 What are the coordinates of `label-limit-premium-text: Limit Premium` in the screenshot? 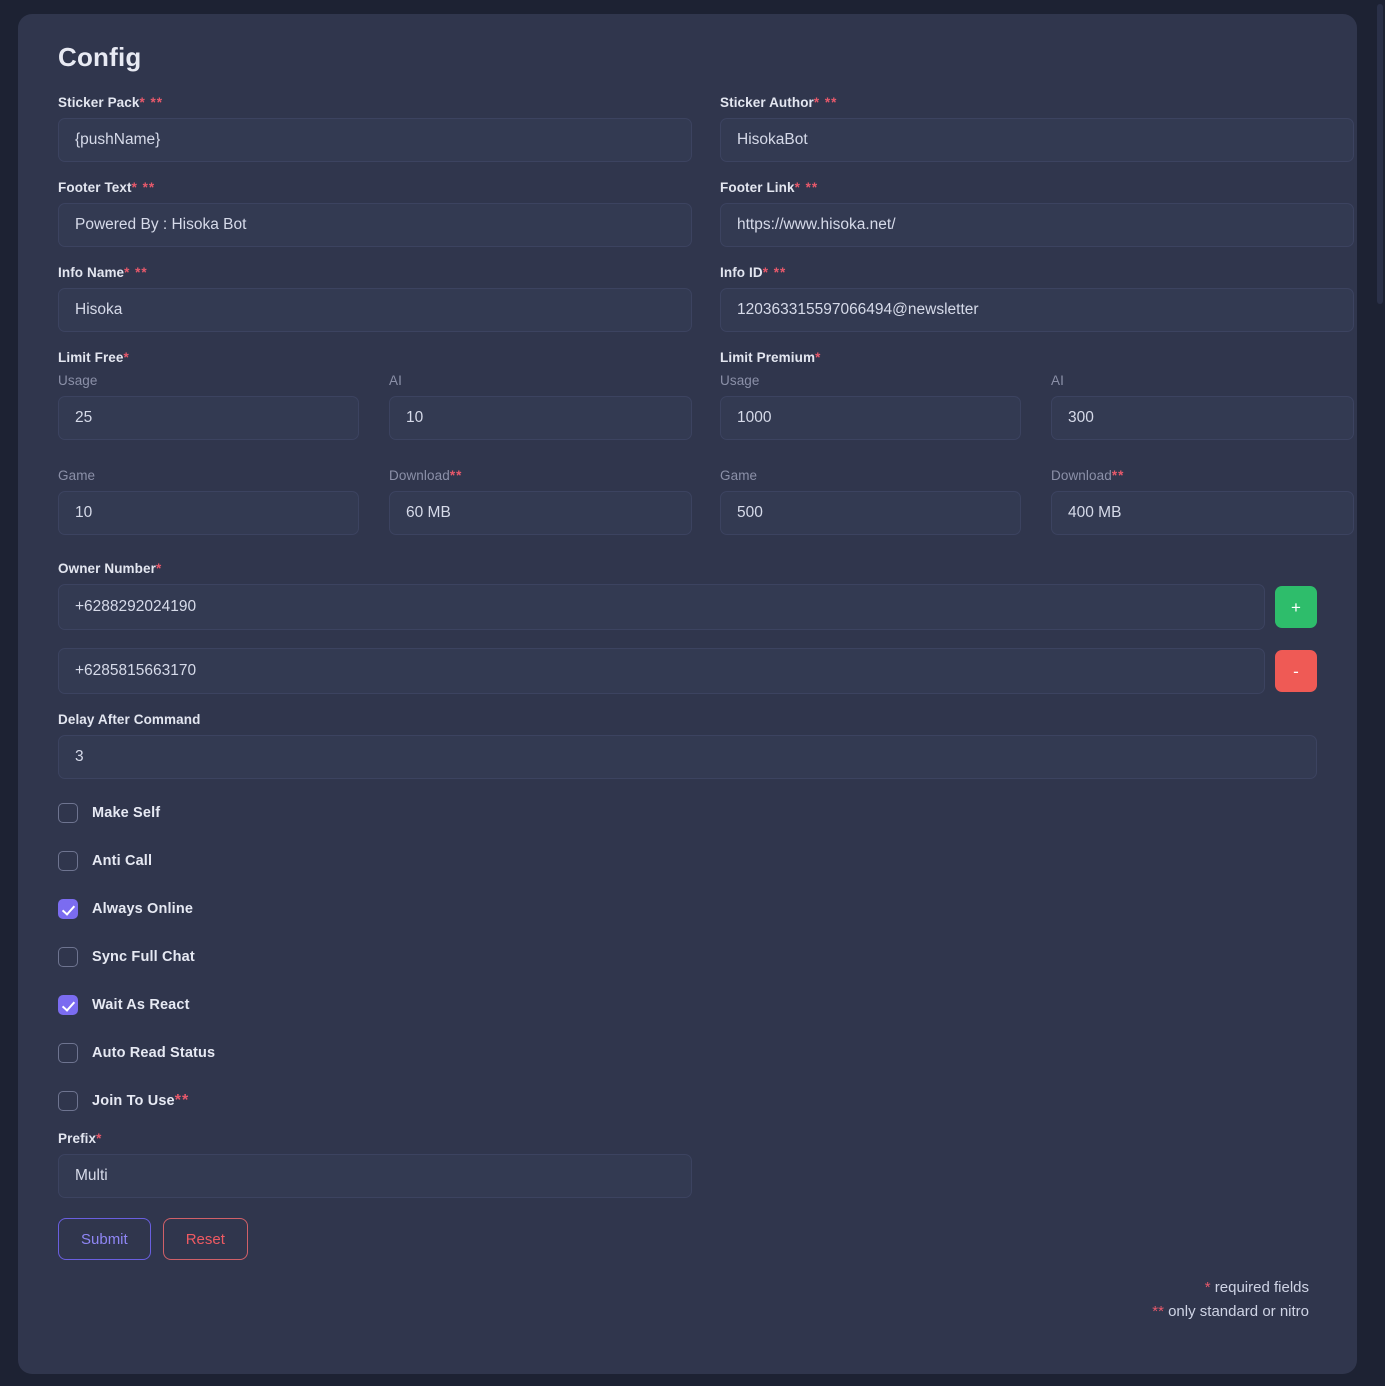 It's located at (768, 357).